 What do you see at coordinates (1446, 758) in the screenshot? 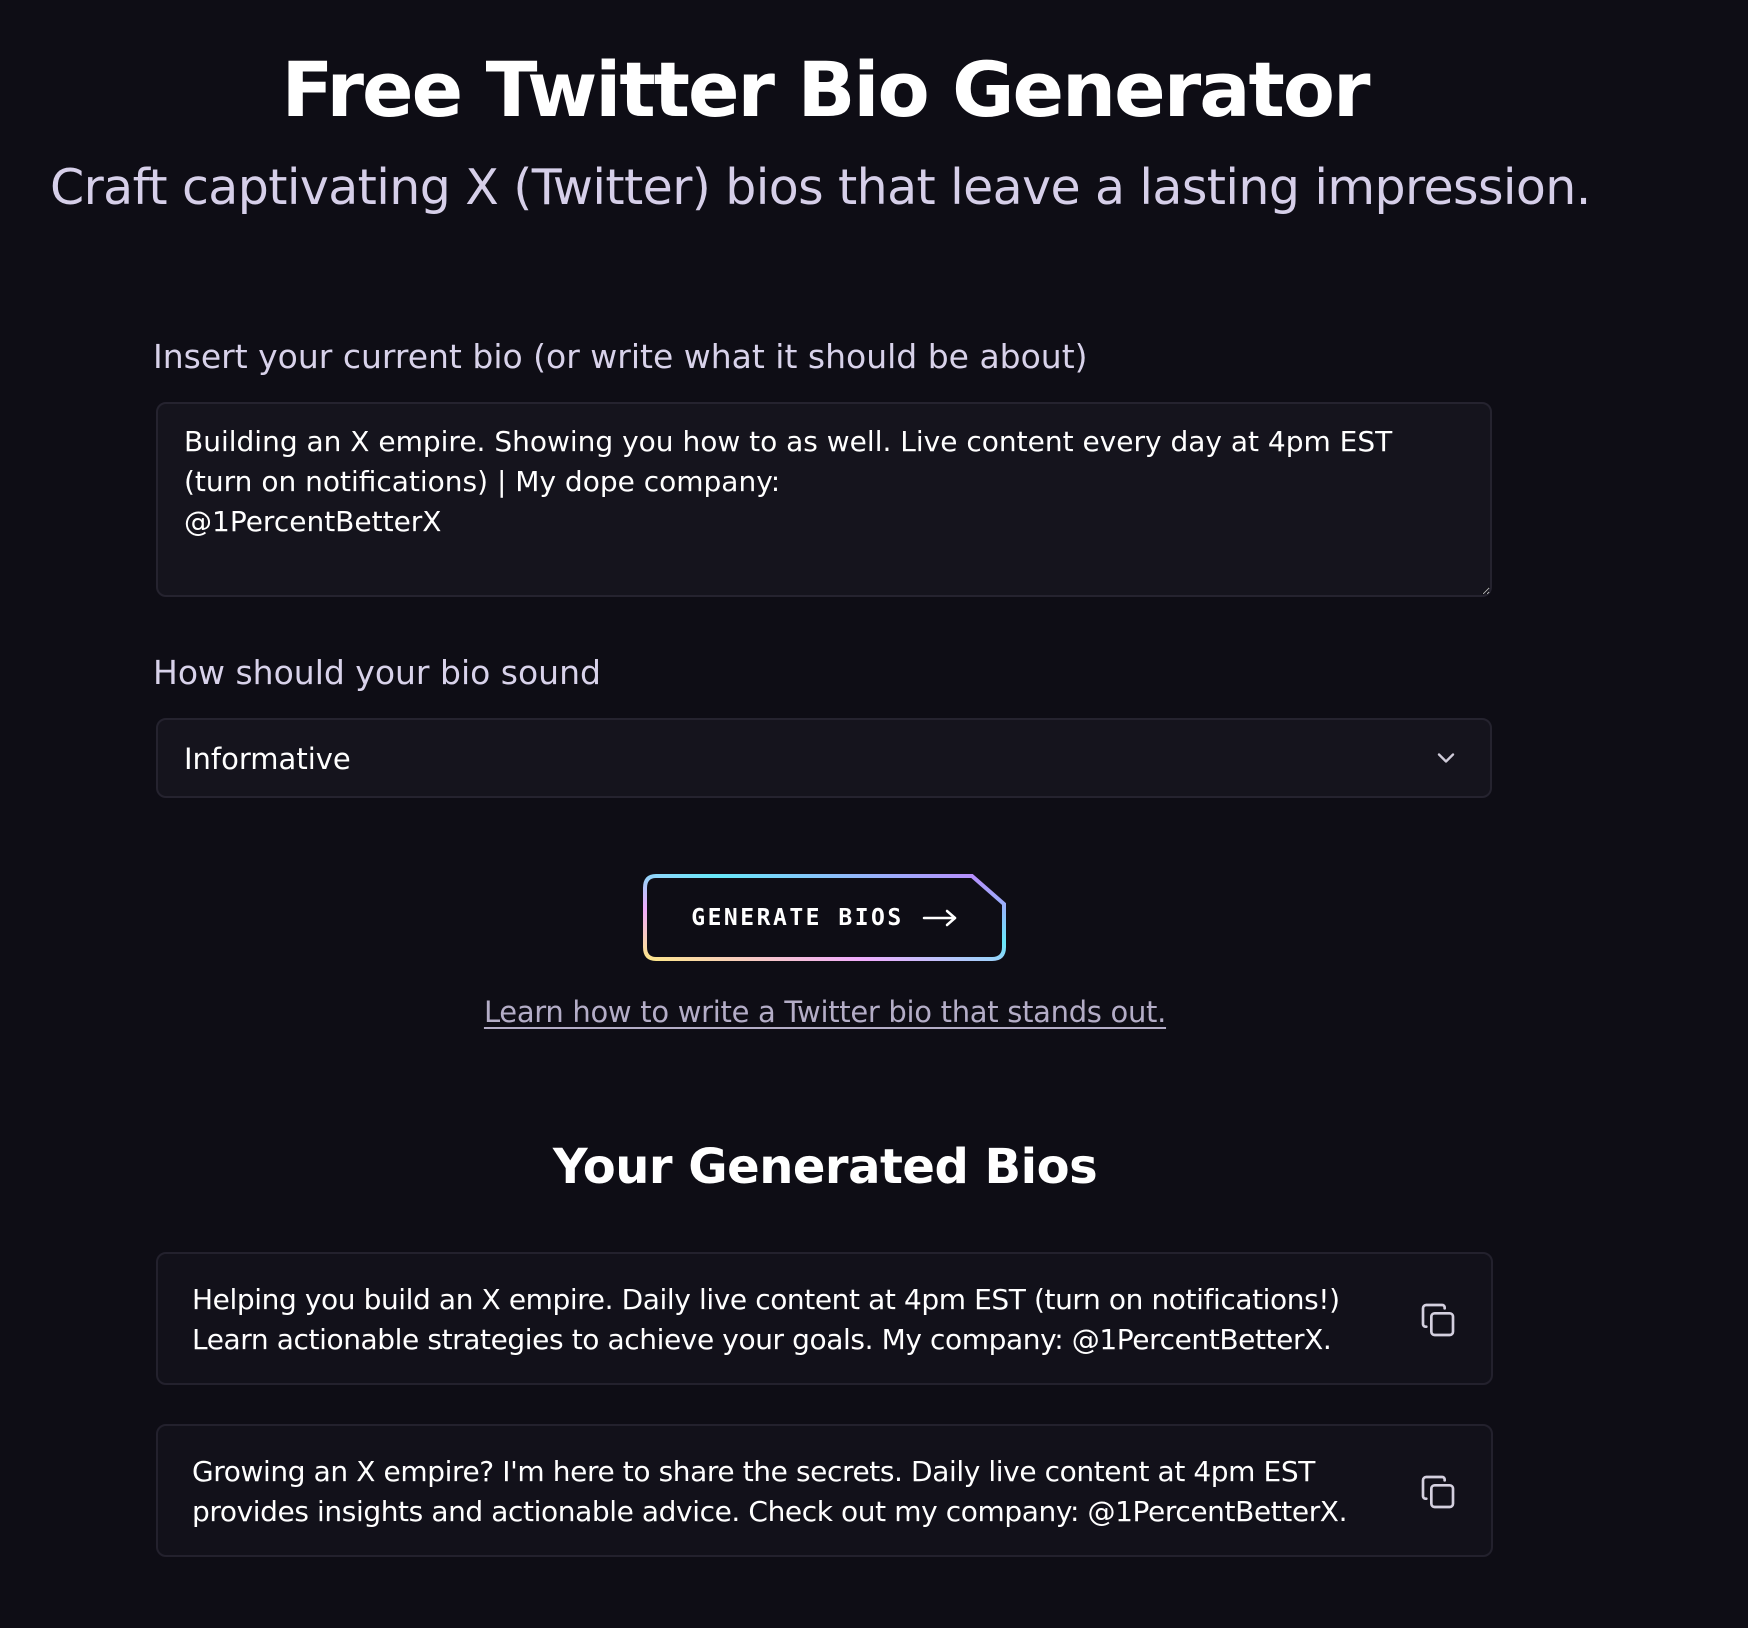
I see `chevron-down-icon` at bounding box center [1446, 758].